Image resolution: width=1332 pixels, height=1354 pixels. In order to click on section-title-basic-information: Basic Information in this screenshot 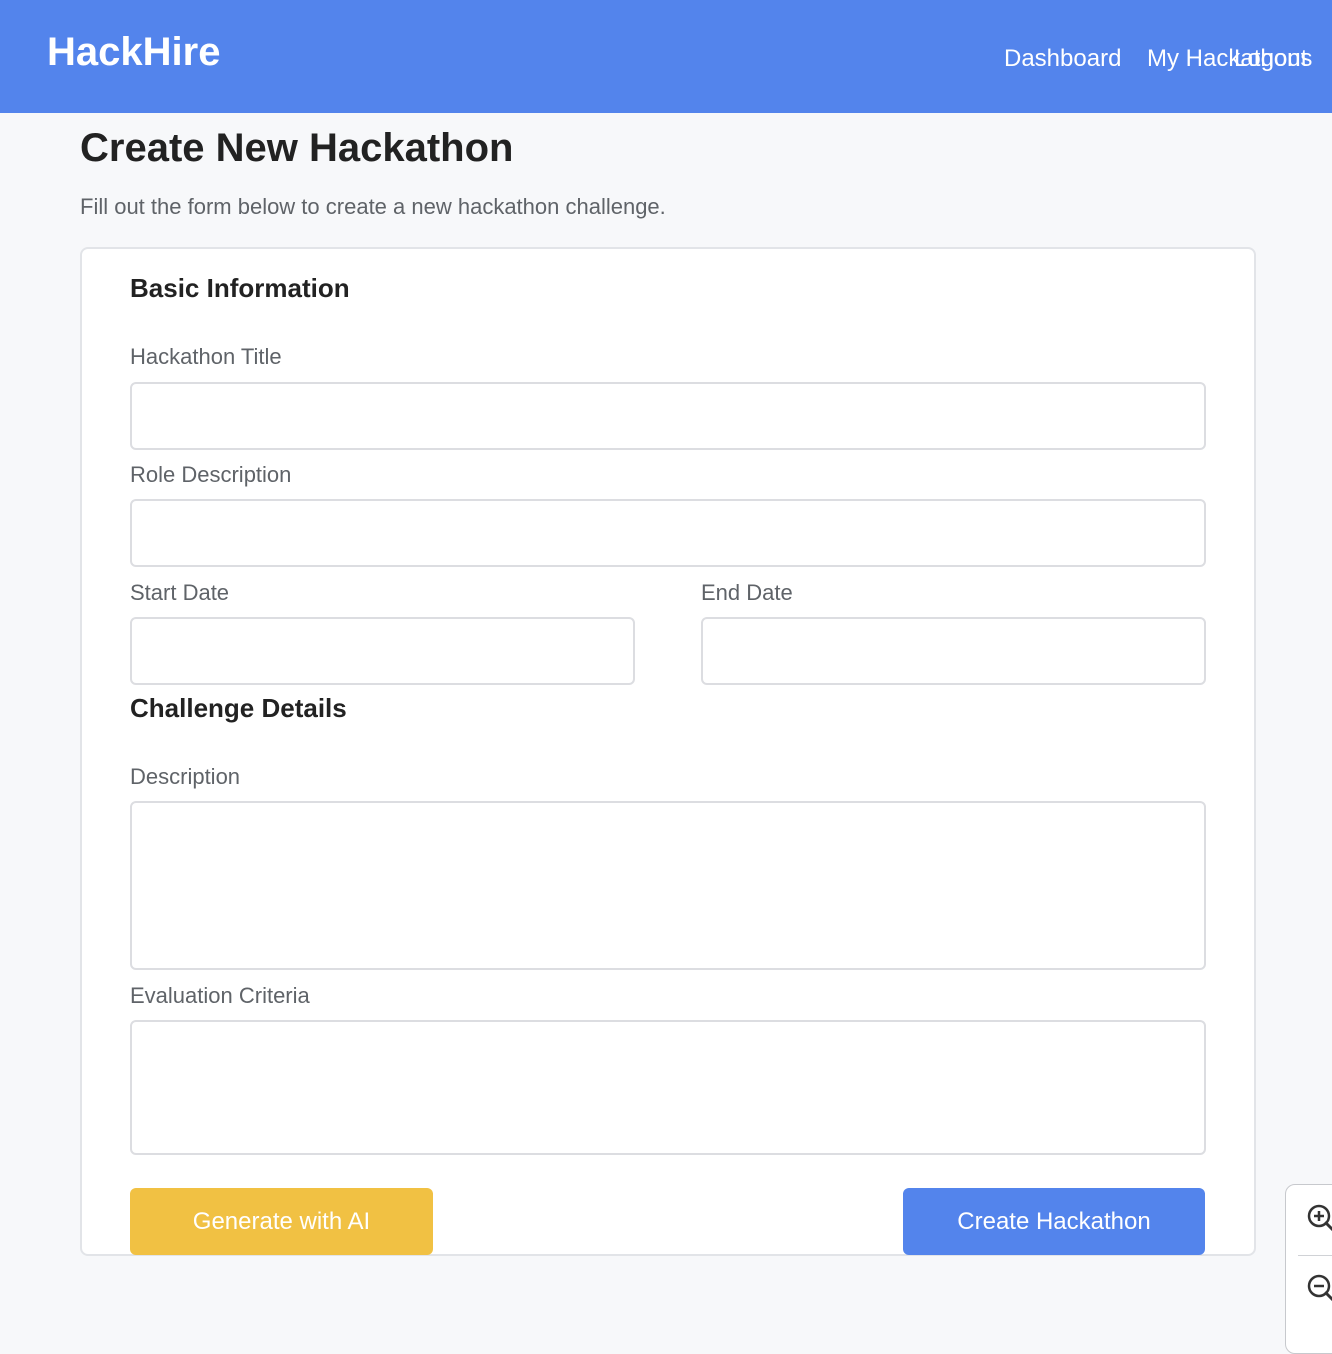, I will do `click(240, 288)`.